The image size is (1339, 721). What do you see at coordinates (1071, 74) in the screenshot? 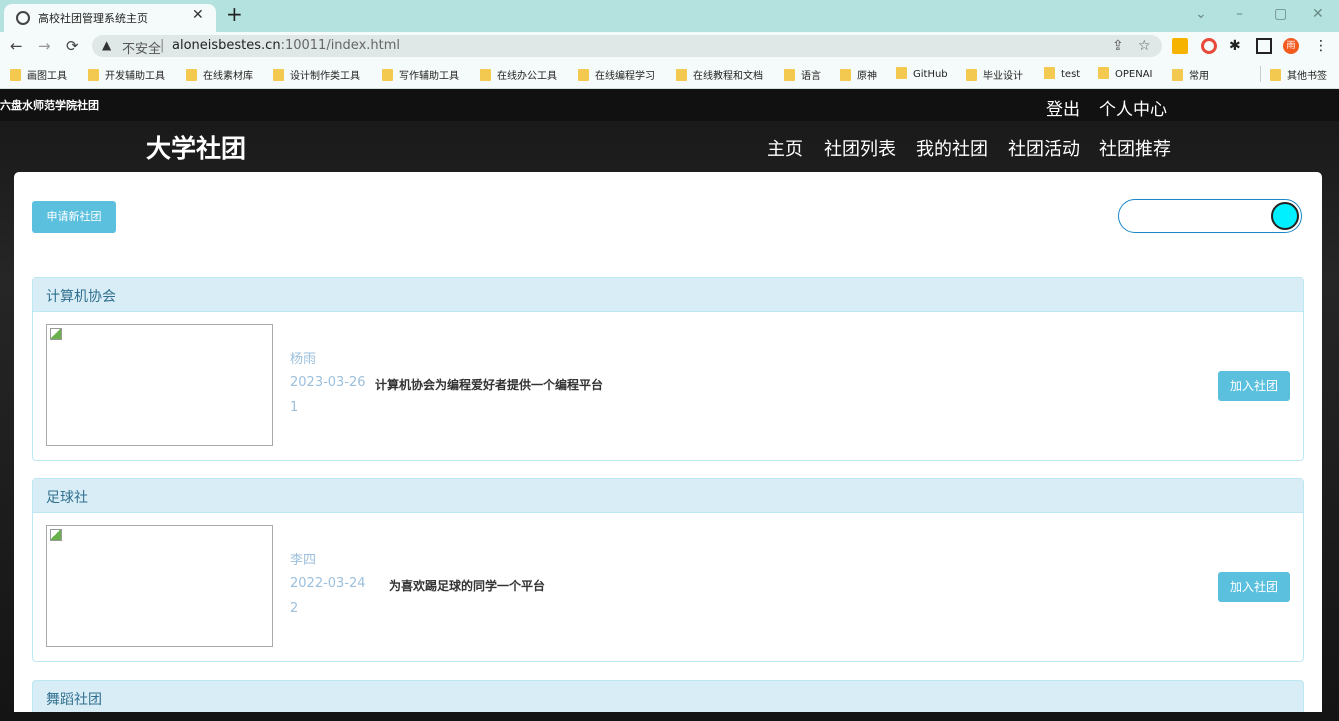
I see `bookmark-label: test` at bounding box center [1071, 74].